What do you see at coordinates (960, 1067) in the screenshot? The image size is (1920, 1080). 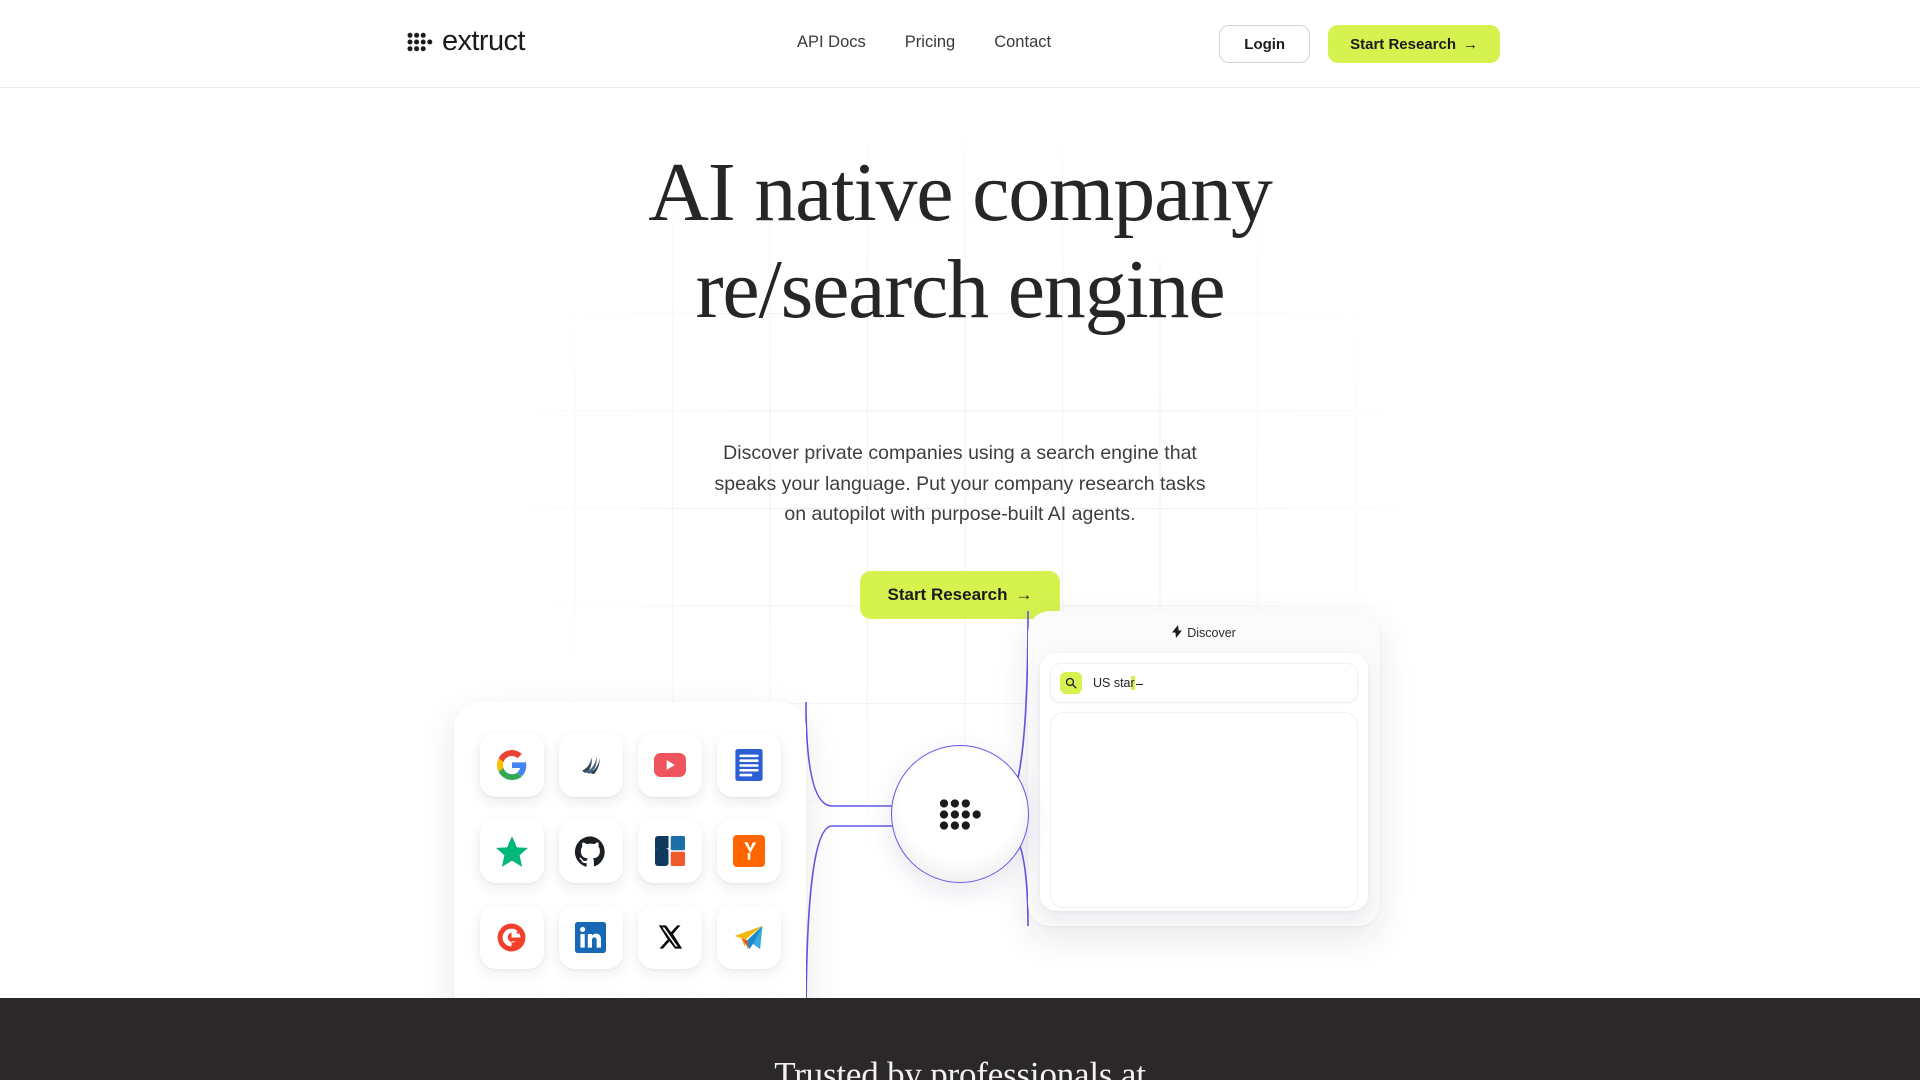 I see `trusted-title: Trusted by professionals at` at bounding box center [960, 1067].